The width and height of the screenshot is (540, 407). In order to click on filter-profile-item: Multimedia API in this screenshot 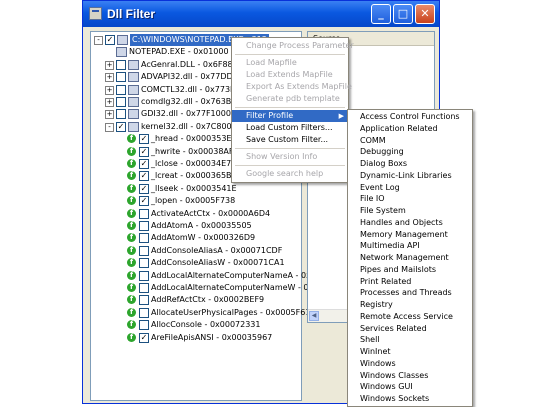, I will do `click(410, 246)`.